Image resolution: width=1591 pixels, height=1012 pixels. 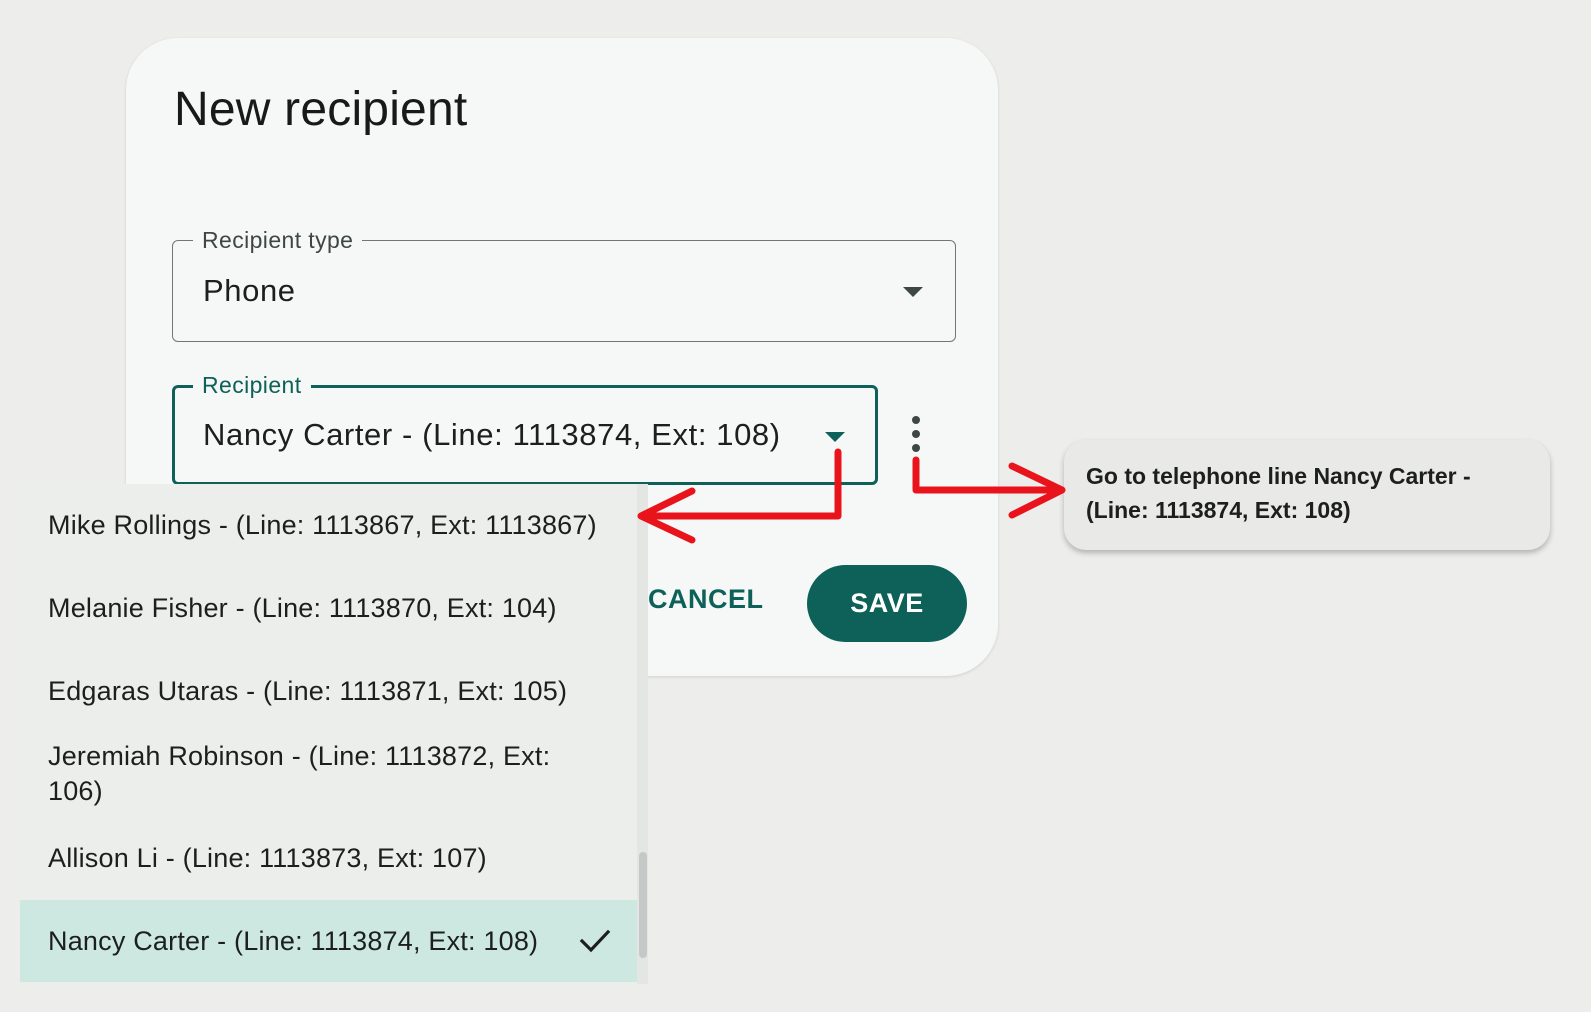 I want to click on save-button: SAVE, so click(x=887, y=603).